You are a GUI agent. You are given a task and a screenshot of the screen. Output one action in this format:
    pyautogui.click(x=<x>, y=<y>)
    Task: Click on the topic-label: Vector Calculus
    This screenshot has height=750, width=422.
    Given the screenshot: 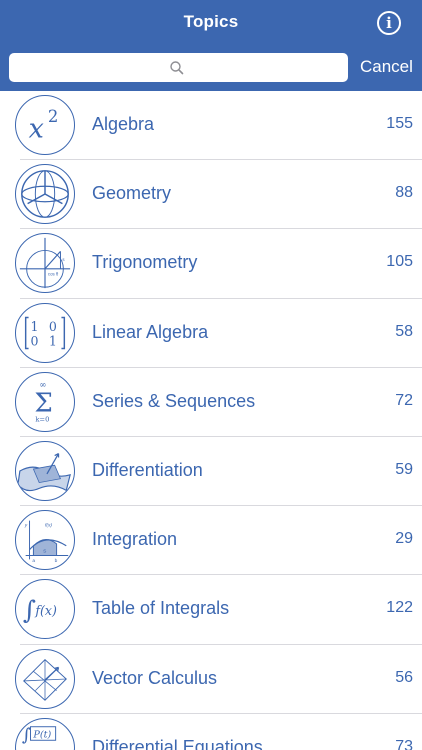 What is the action you would take?
    pyautogui.click(x=155, y=677)
    